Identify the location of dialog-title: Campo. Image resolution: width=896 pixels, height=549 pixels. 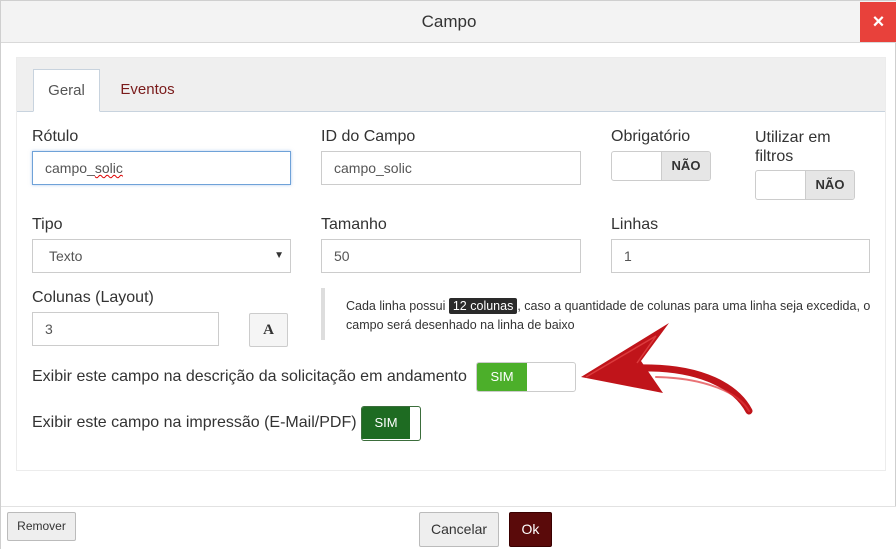
(449, 21).